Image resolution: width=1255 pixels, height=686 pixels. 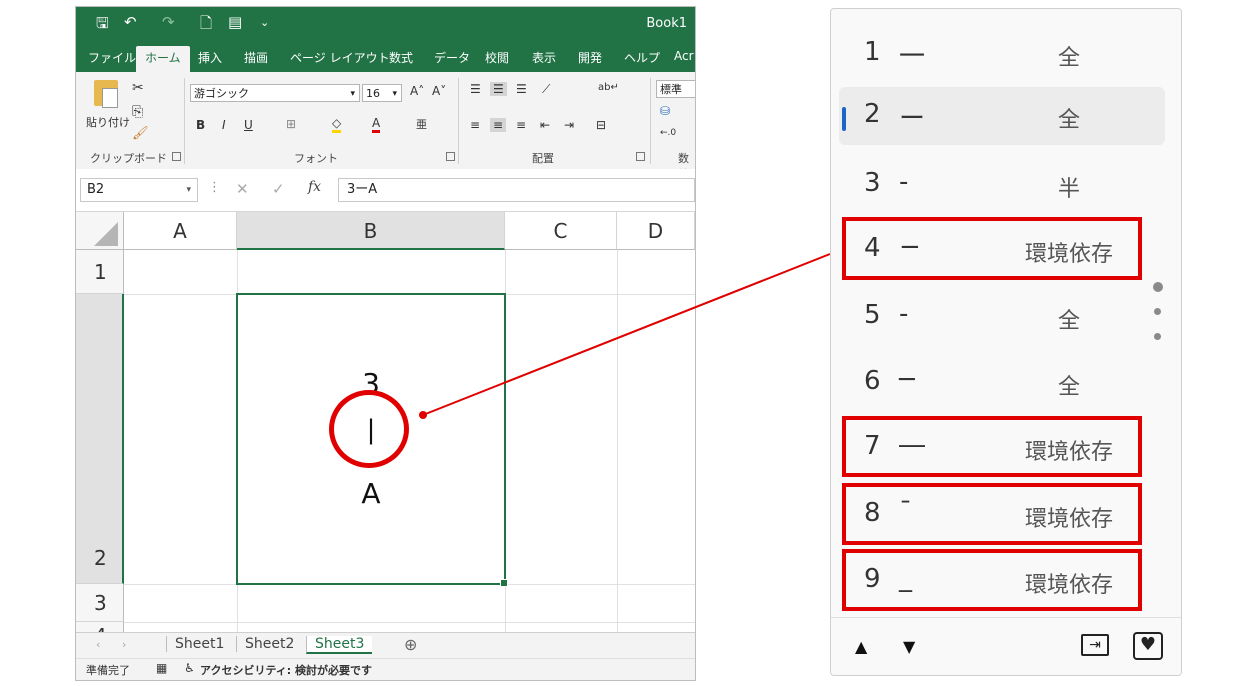 What do you see at coordinates (907, 380) in the screenshot?
I see `candidate-char: ─` at bounding box center [907, 380].